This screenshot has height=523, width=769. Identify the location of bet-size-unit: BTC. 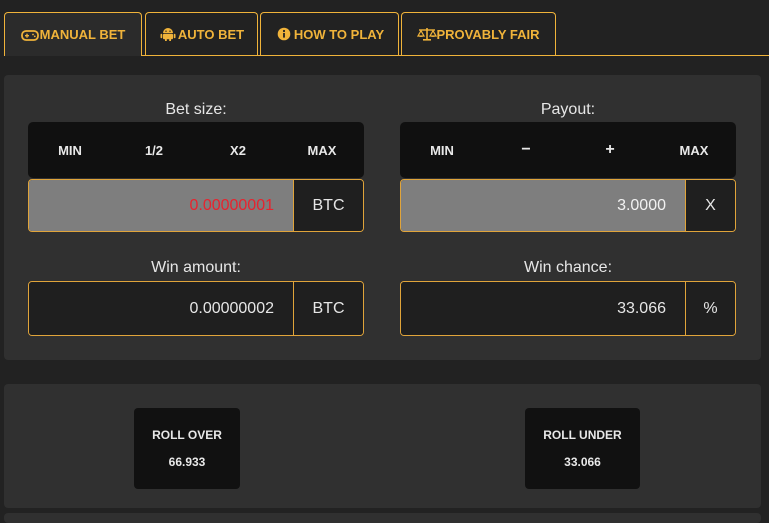
(328, 205).